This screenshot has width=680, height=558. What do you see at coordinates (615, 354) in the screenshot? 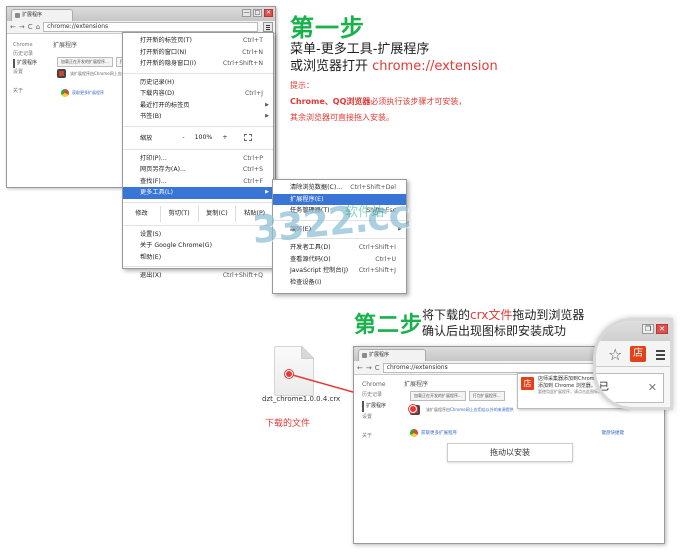
I see `bookmark-star-icon: ☆` at bounding box center [615, 354].